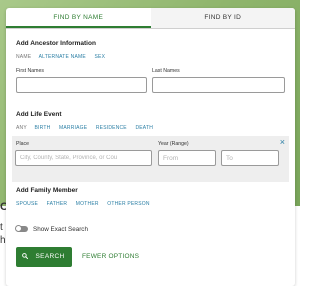 The image size is (320, 286). I want to click on search-button: SEARCH, so click(44, 257).